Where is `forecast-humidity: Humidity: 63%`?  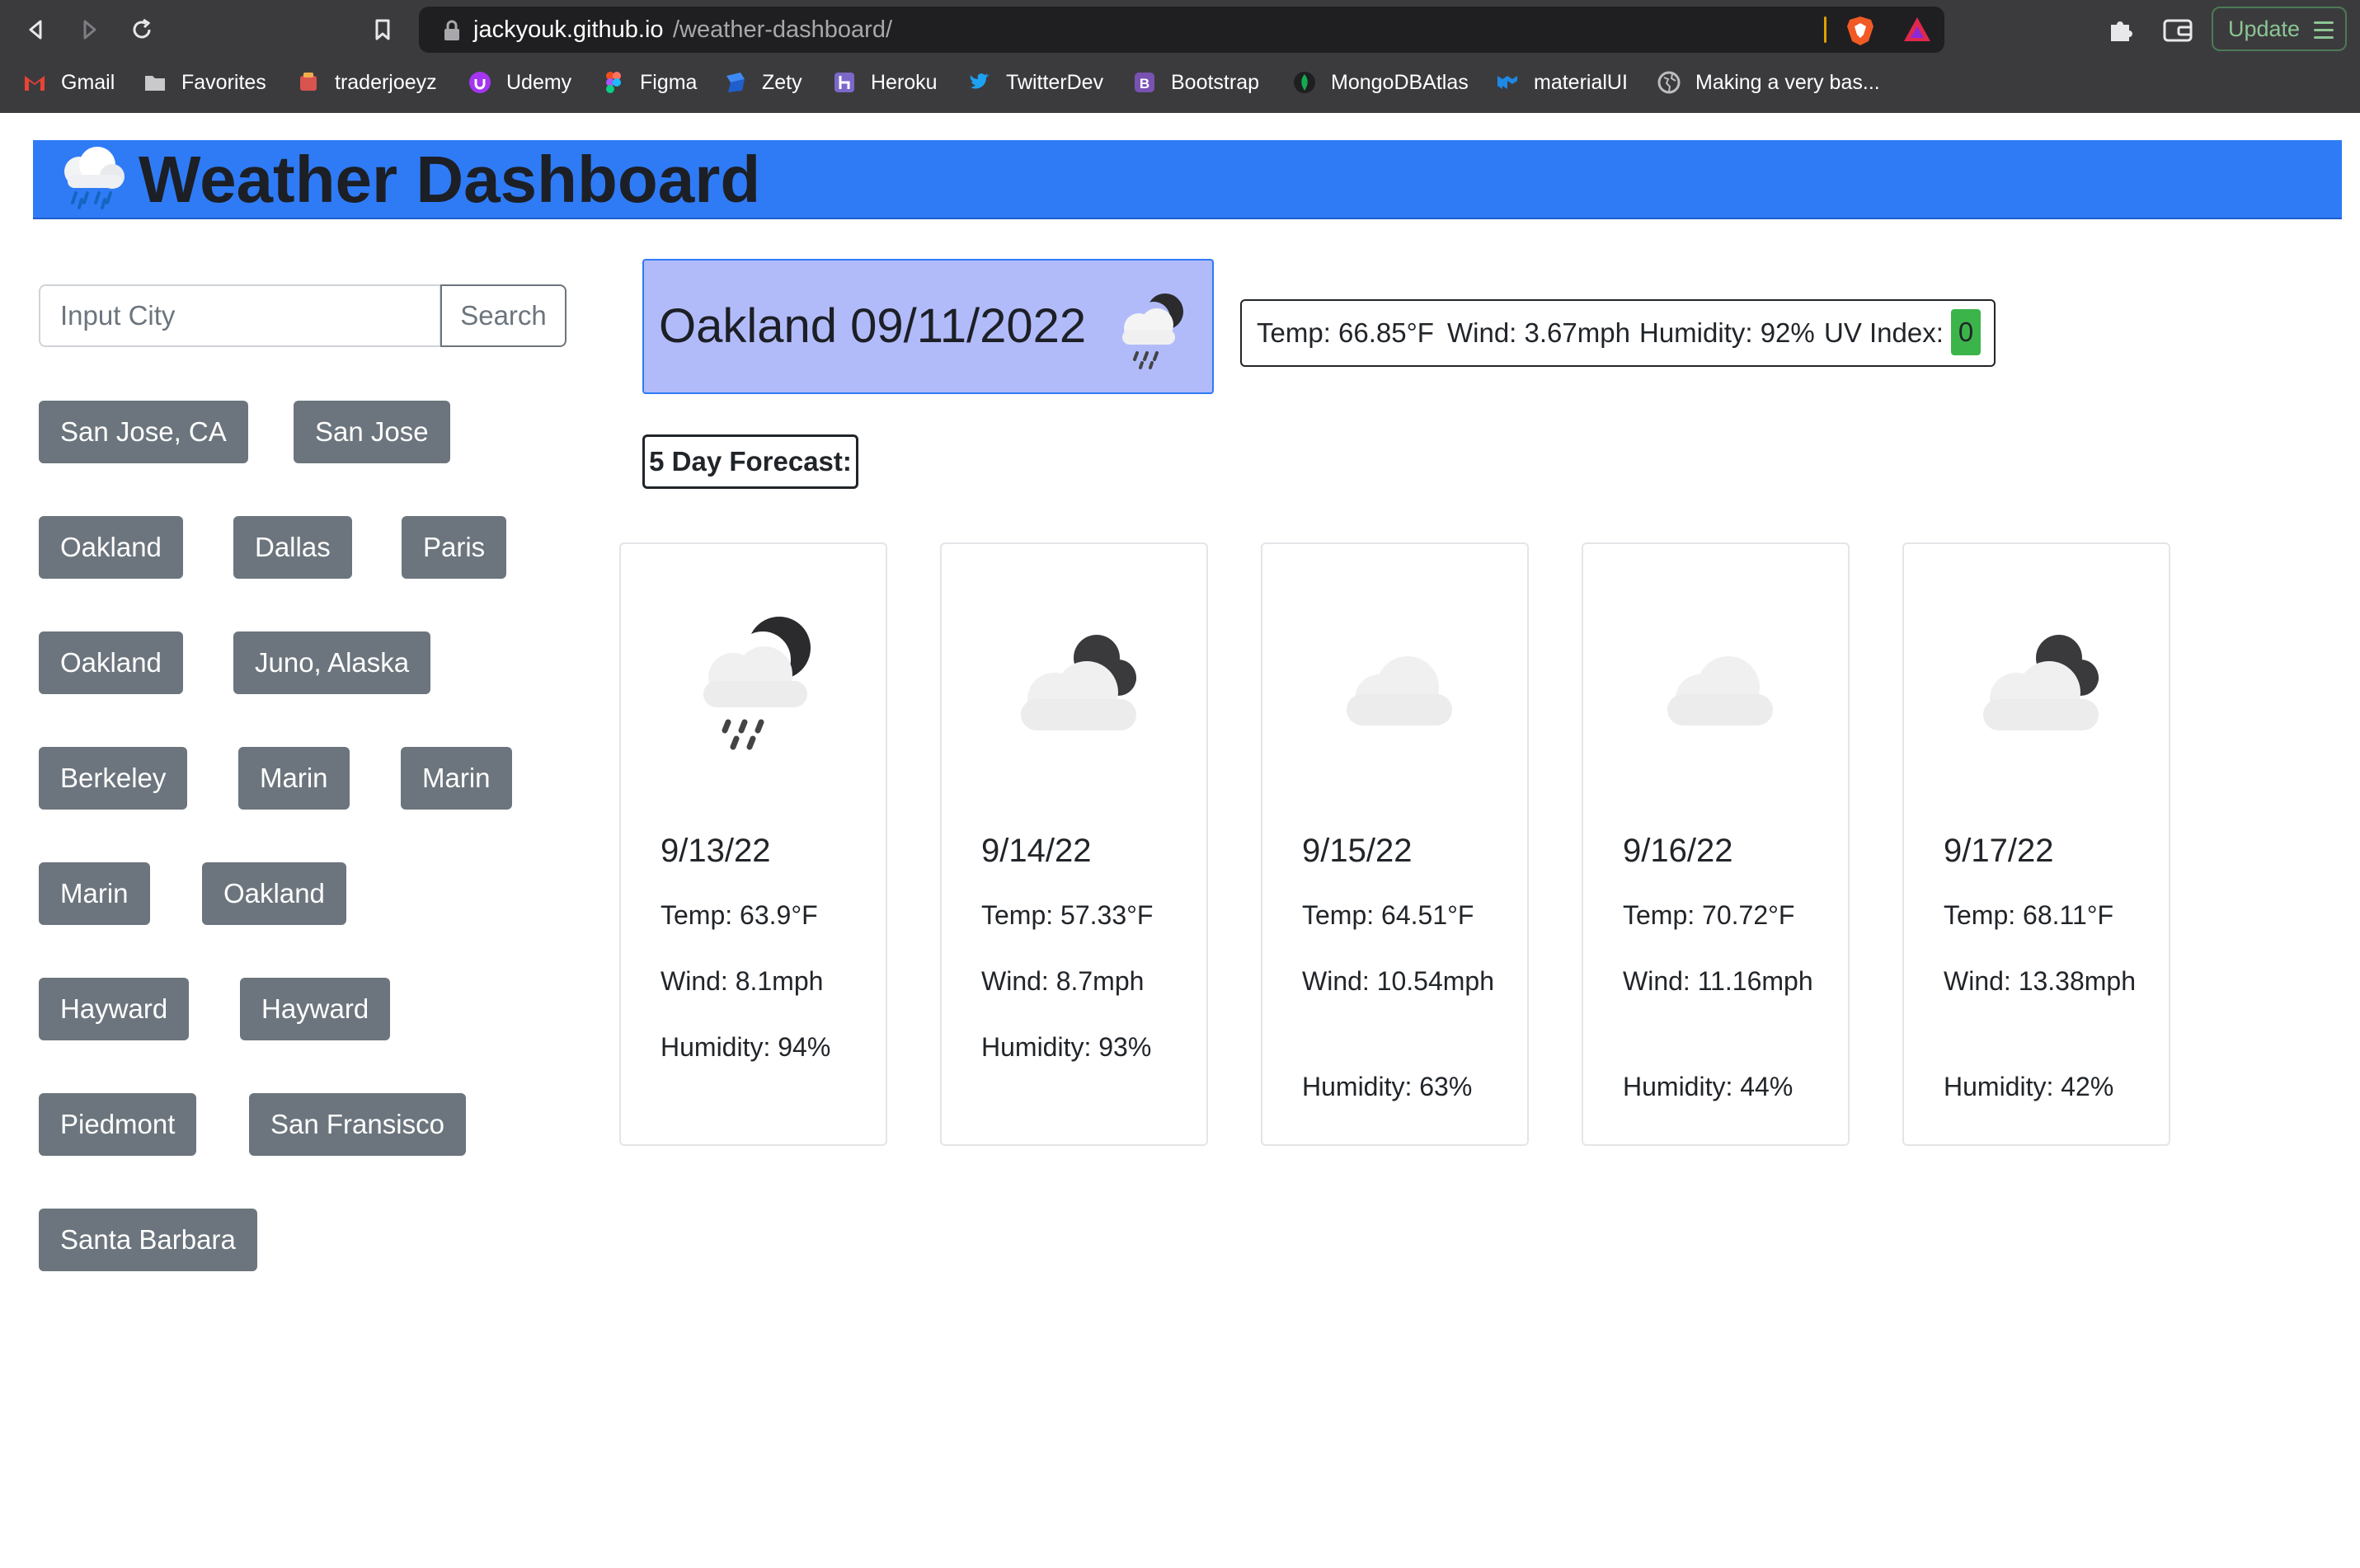
forecast-humidity: Humidity: 63% is located at coordinates (1387, 1086).